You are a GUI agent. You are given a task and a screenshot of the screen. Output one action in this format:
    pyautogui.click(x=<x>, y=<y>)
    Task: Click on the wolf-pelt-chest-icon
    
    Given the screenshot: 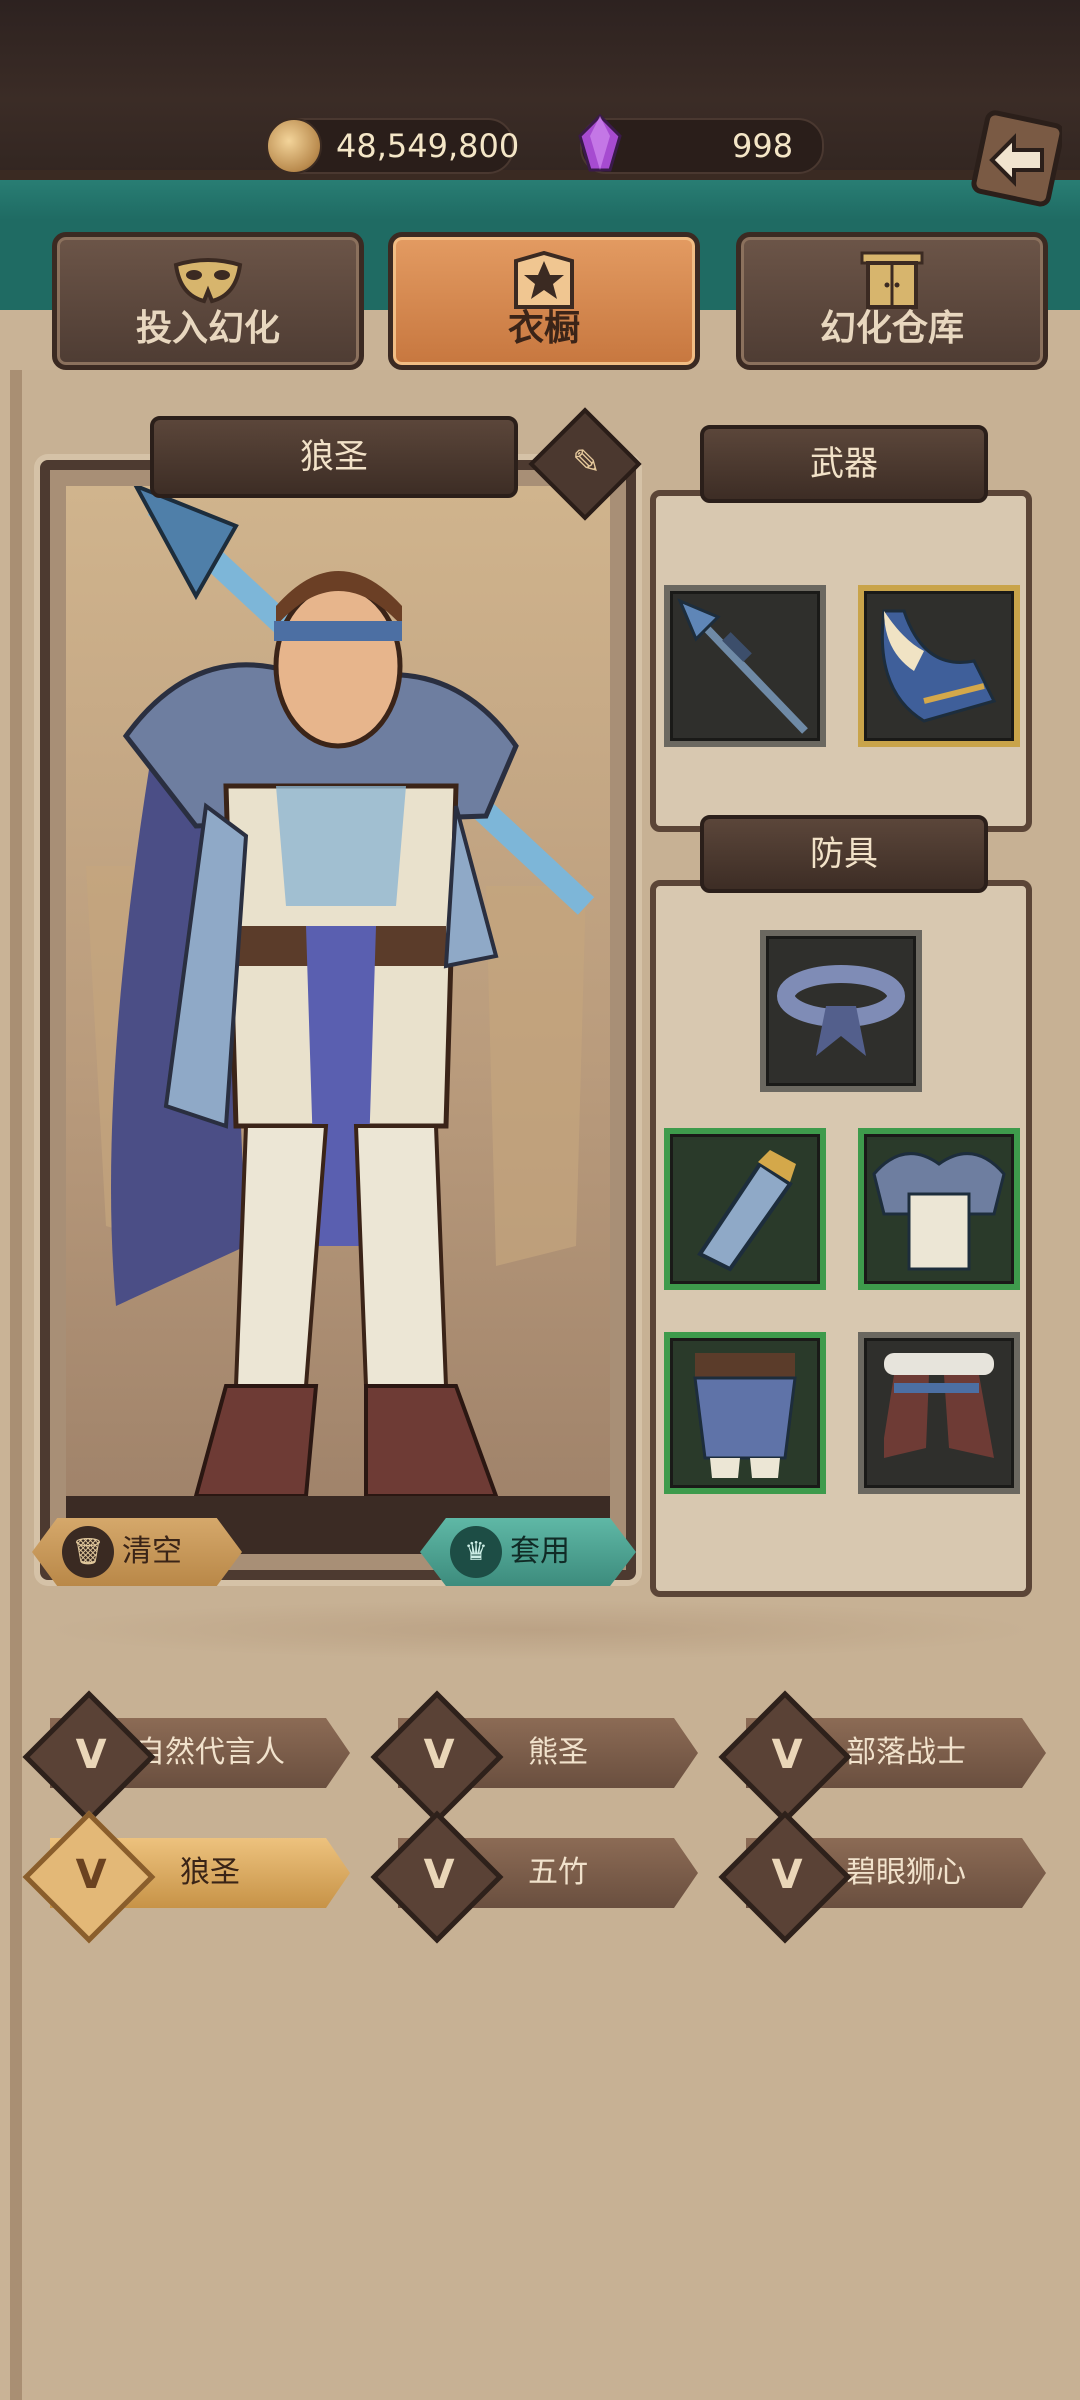 What is the action you would take?
    pyautogui.click(x=939, y=1211)
    